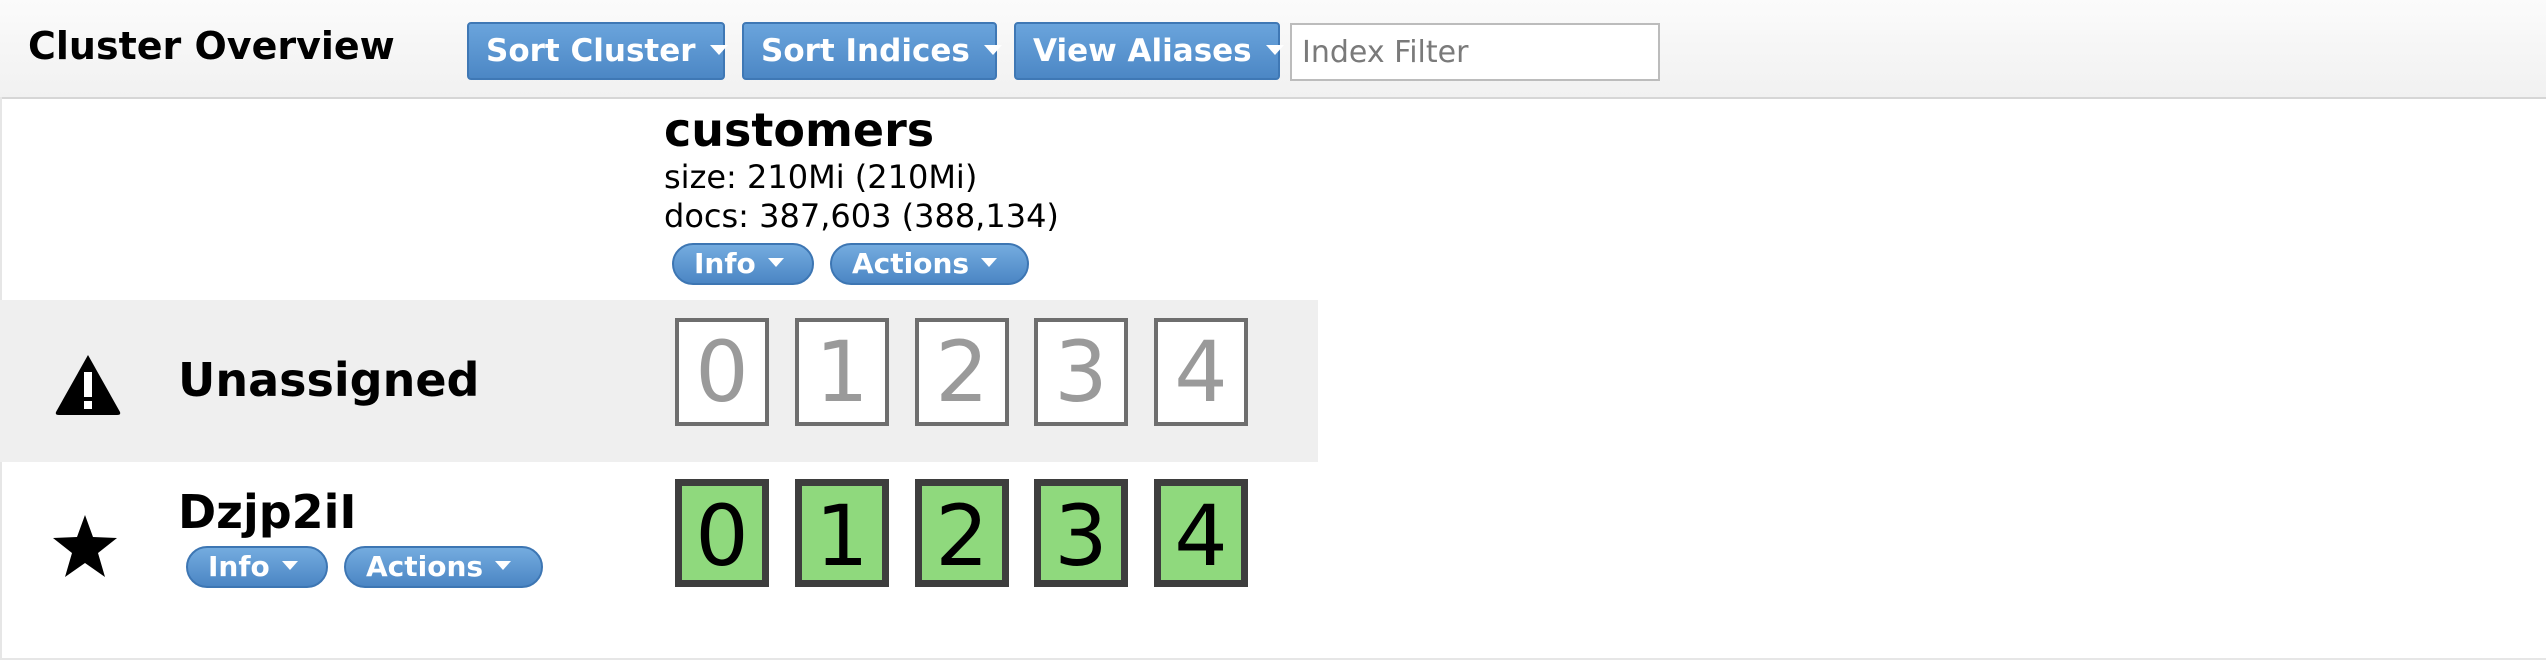  Describe the element at coordinates (1201, 372) in the screenshot. I see `unassigned-shard: 4` at that location.